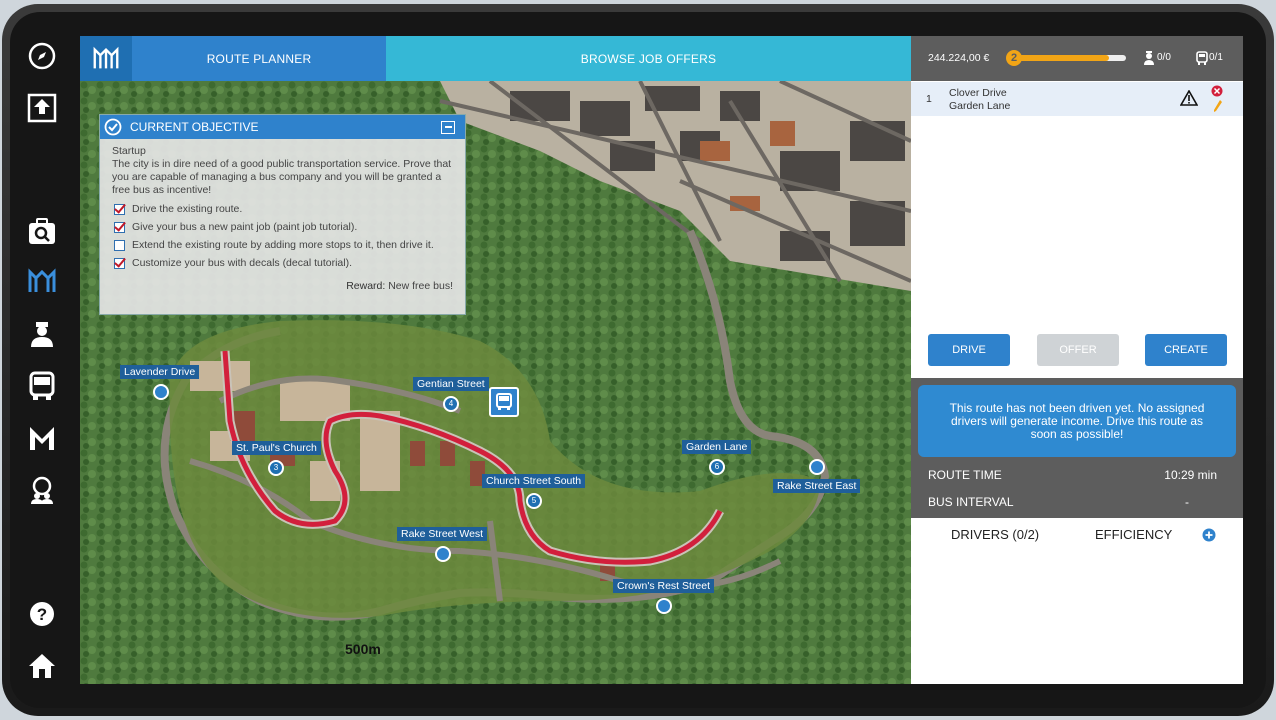 This screenshot has height=720, width=1276. What do you see at coordinates (1077, 536) in the screenshot?
I see `drivers-table-header: DRIVERS (0/2) EFFICIENCY` at bounding box center [1077, 536].